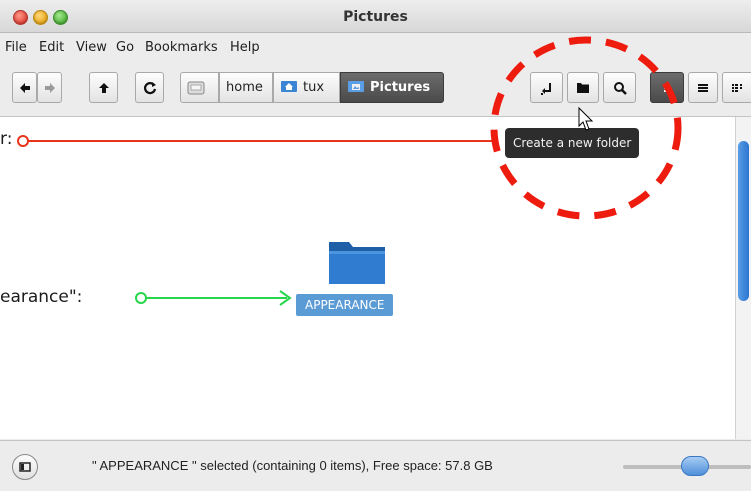  I want to click on vertical-scrollbar, so click(743, 278).